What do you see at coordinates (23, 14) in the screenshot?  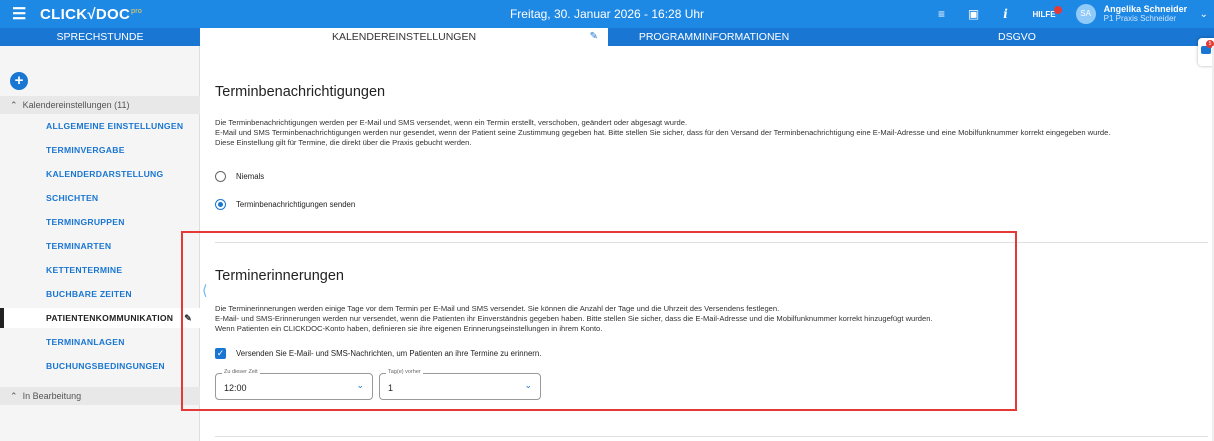 I see `hamburger-menu-icon: ☰` at bounding box center [23, 14].